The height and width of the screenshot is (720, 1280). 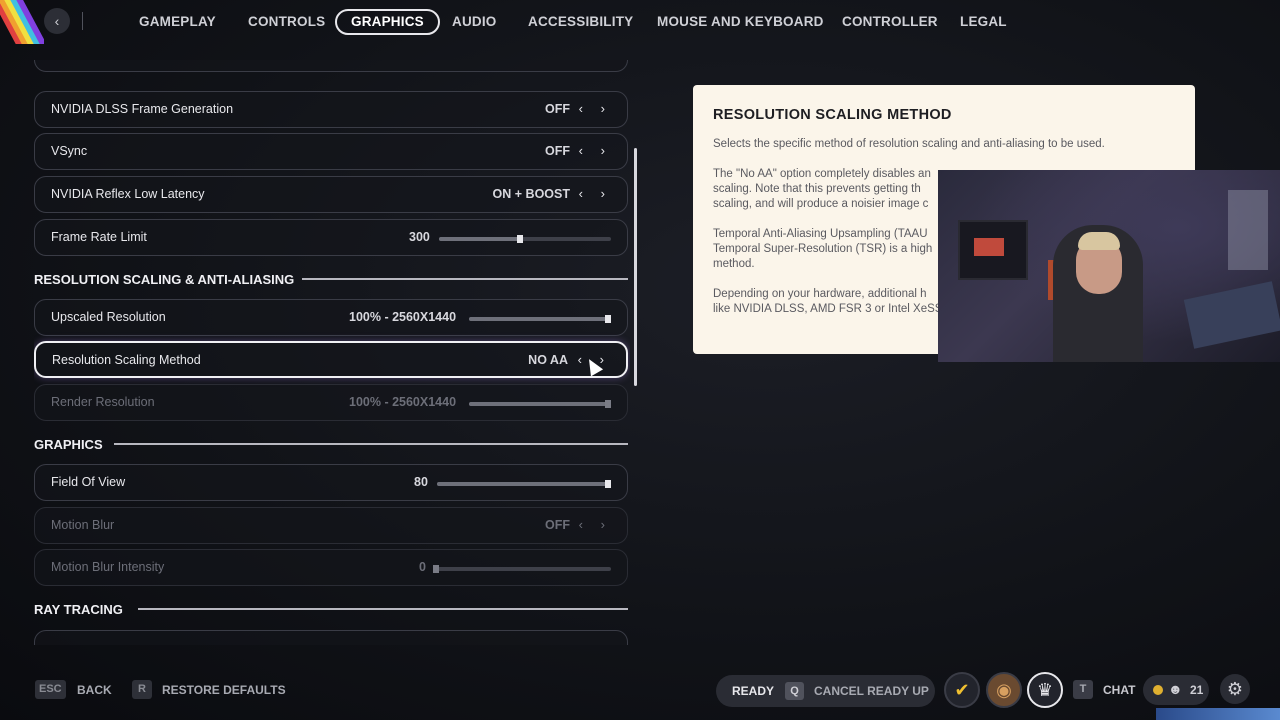 What do you see at coordinates (962, 690) in the screenshot?
I see `checkmark-icon: ✔` at bounding box center [962, 690].